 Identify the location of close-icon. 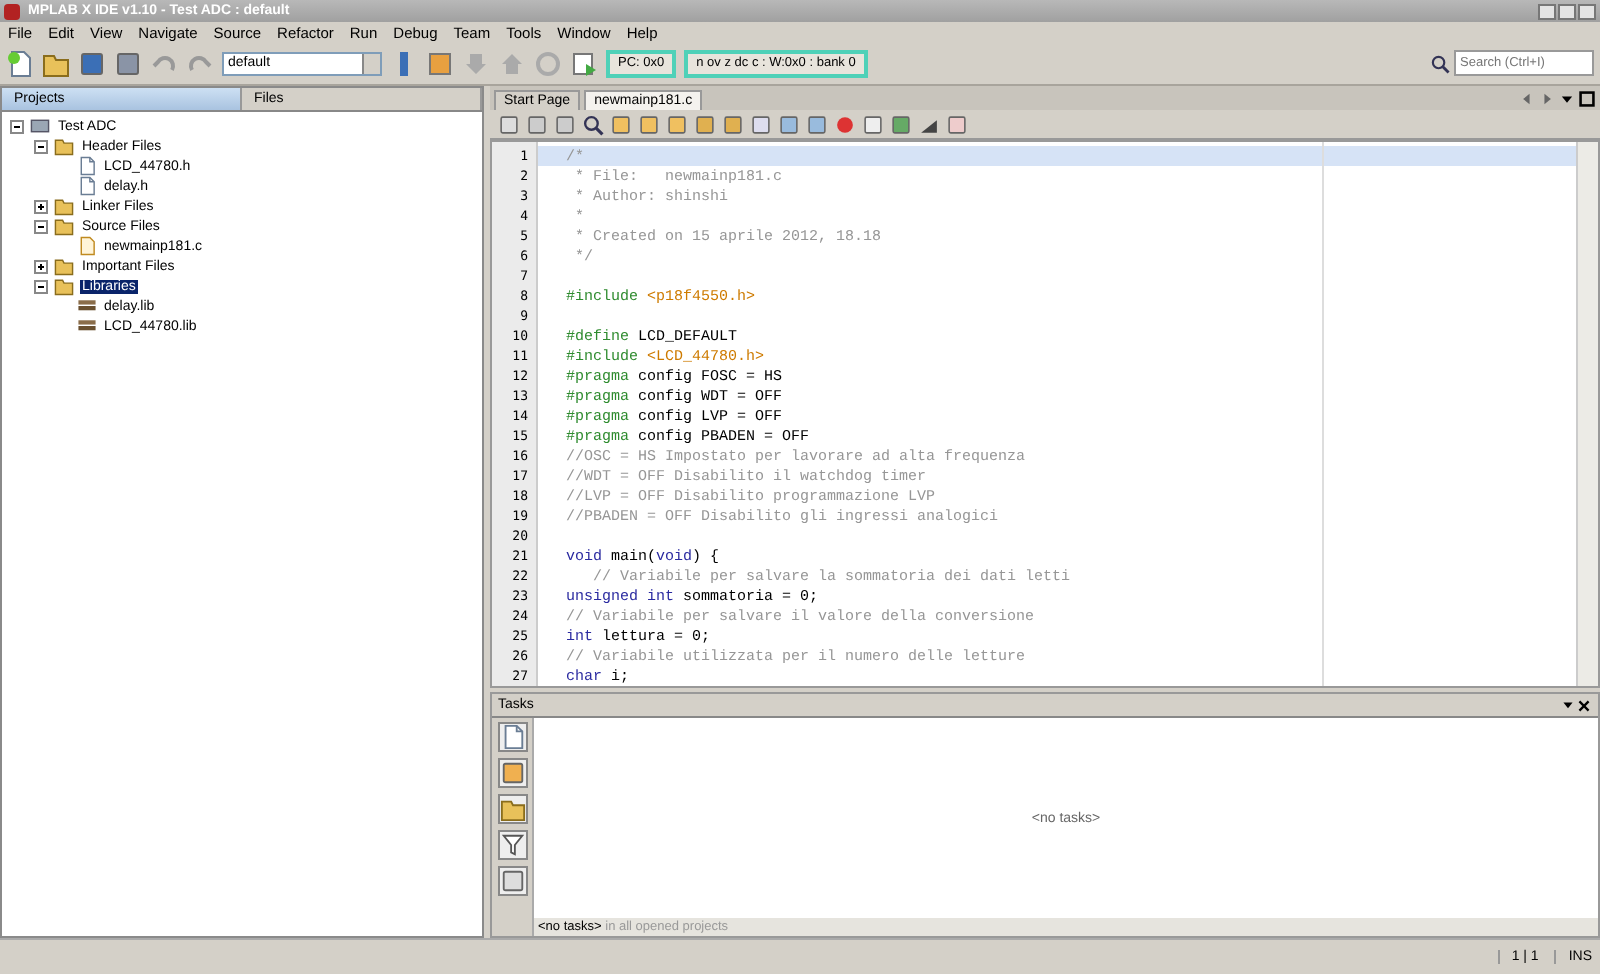
(1584, 705).